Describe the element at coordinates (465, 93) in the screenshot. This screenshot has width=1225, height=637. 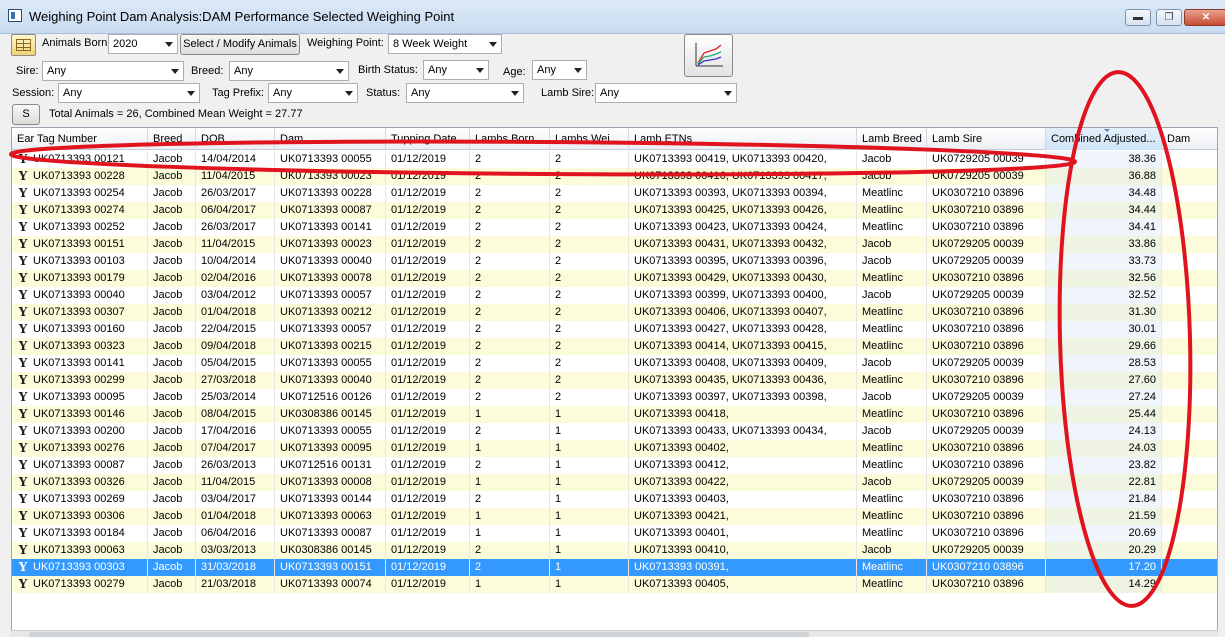
I see `status-select: Any` at that location.